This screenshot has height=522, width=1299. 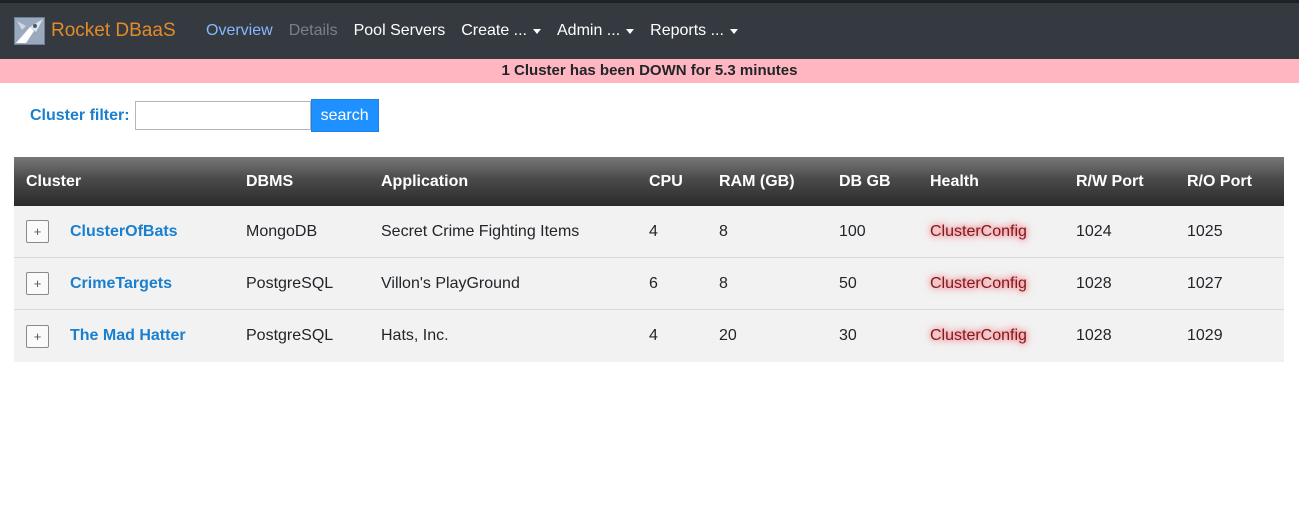 What do you see at coordinates (1094, 231) in the screenshot?
I see `rw-port-cell: 1024` at bounding box center [1094, 231].